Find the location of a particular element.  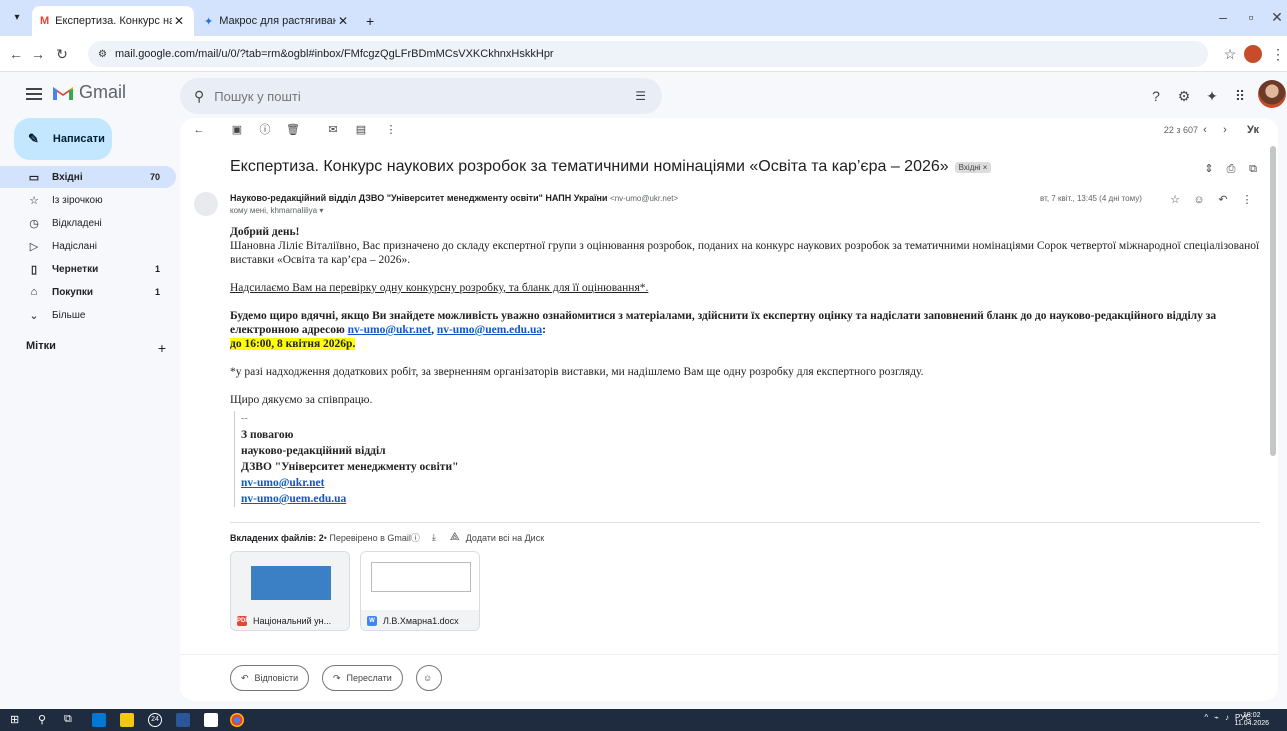

task-view-icon: ⧉ is located at coordinates (71, 720).